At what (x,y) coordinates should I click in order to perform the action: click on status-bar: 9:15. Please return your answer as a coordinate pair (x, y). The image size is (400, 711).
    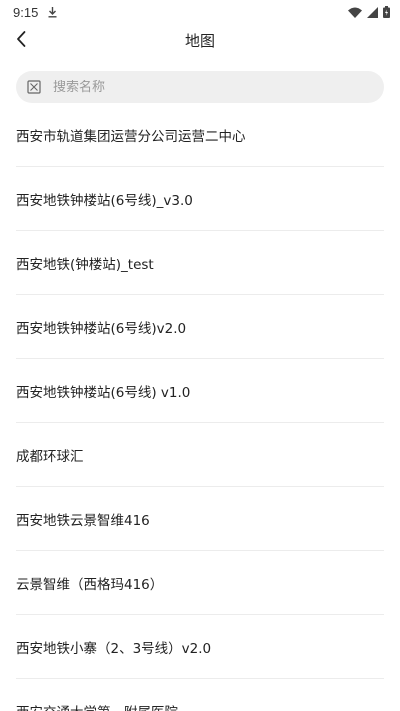
    Looking at the image, I should click on (200, 12).